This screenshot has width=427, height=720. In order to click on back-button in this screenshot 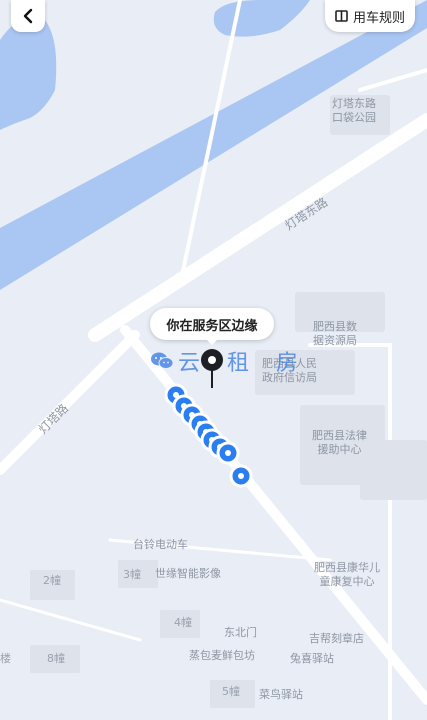, I will do `click(28, 16)`.